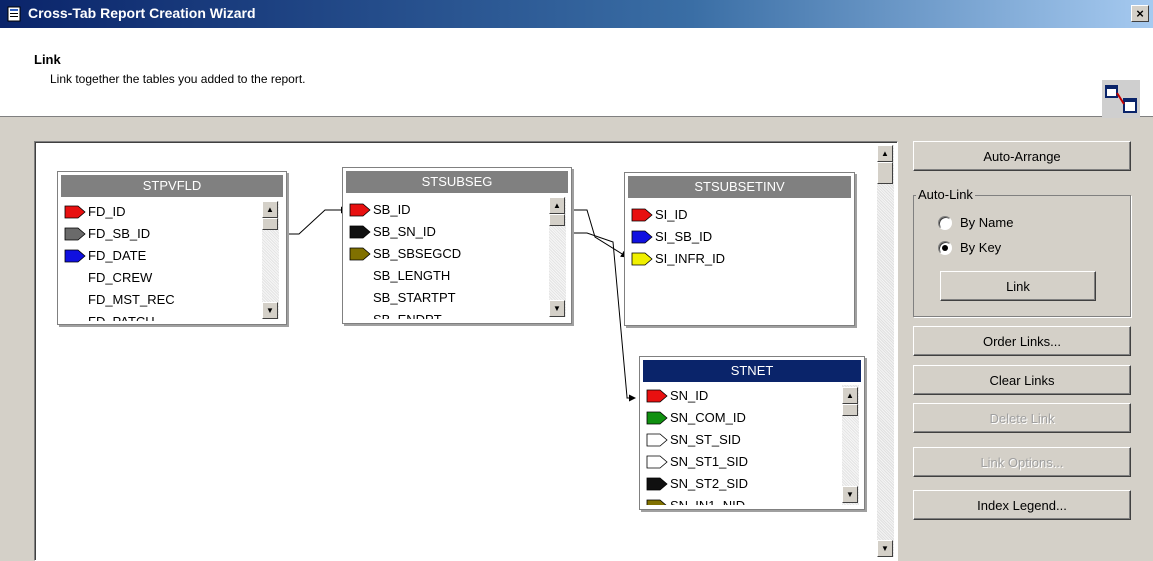 The image size is (1153, 561). Describe the element at coordinates (1022, 418) in the screenshot. I see `delete-link-button: Delete Link` at that location.